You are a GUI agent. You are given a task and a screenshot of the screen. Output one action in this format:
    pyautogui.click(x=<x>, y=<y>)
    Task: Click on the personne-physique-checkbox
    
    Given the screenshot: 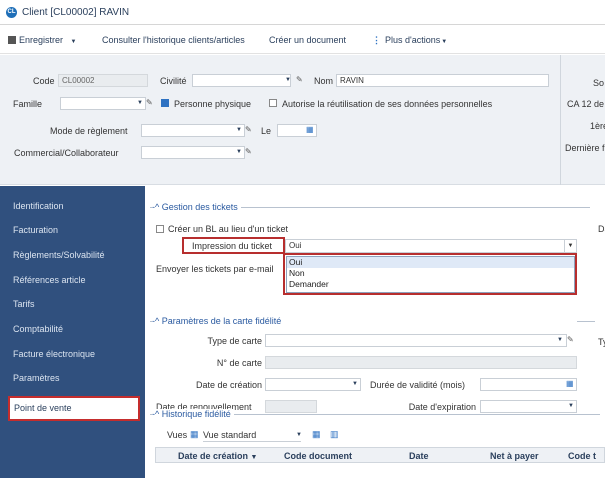 What is the action you would take?
    pyautogui.click(x=165, y=103)
    